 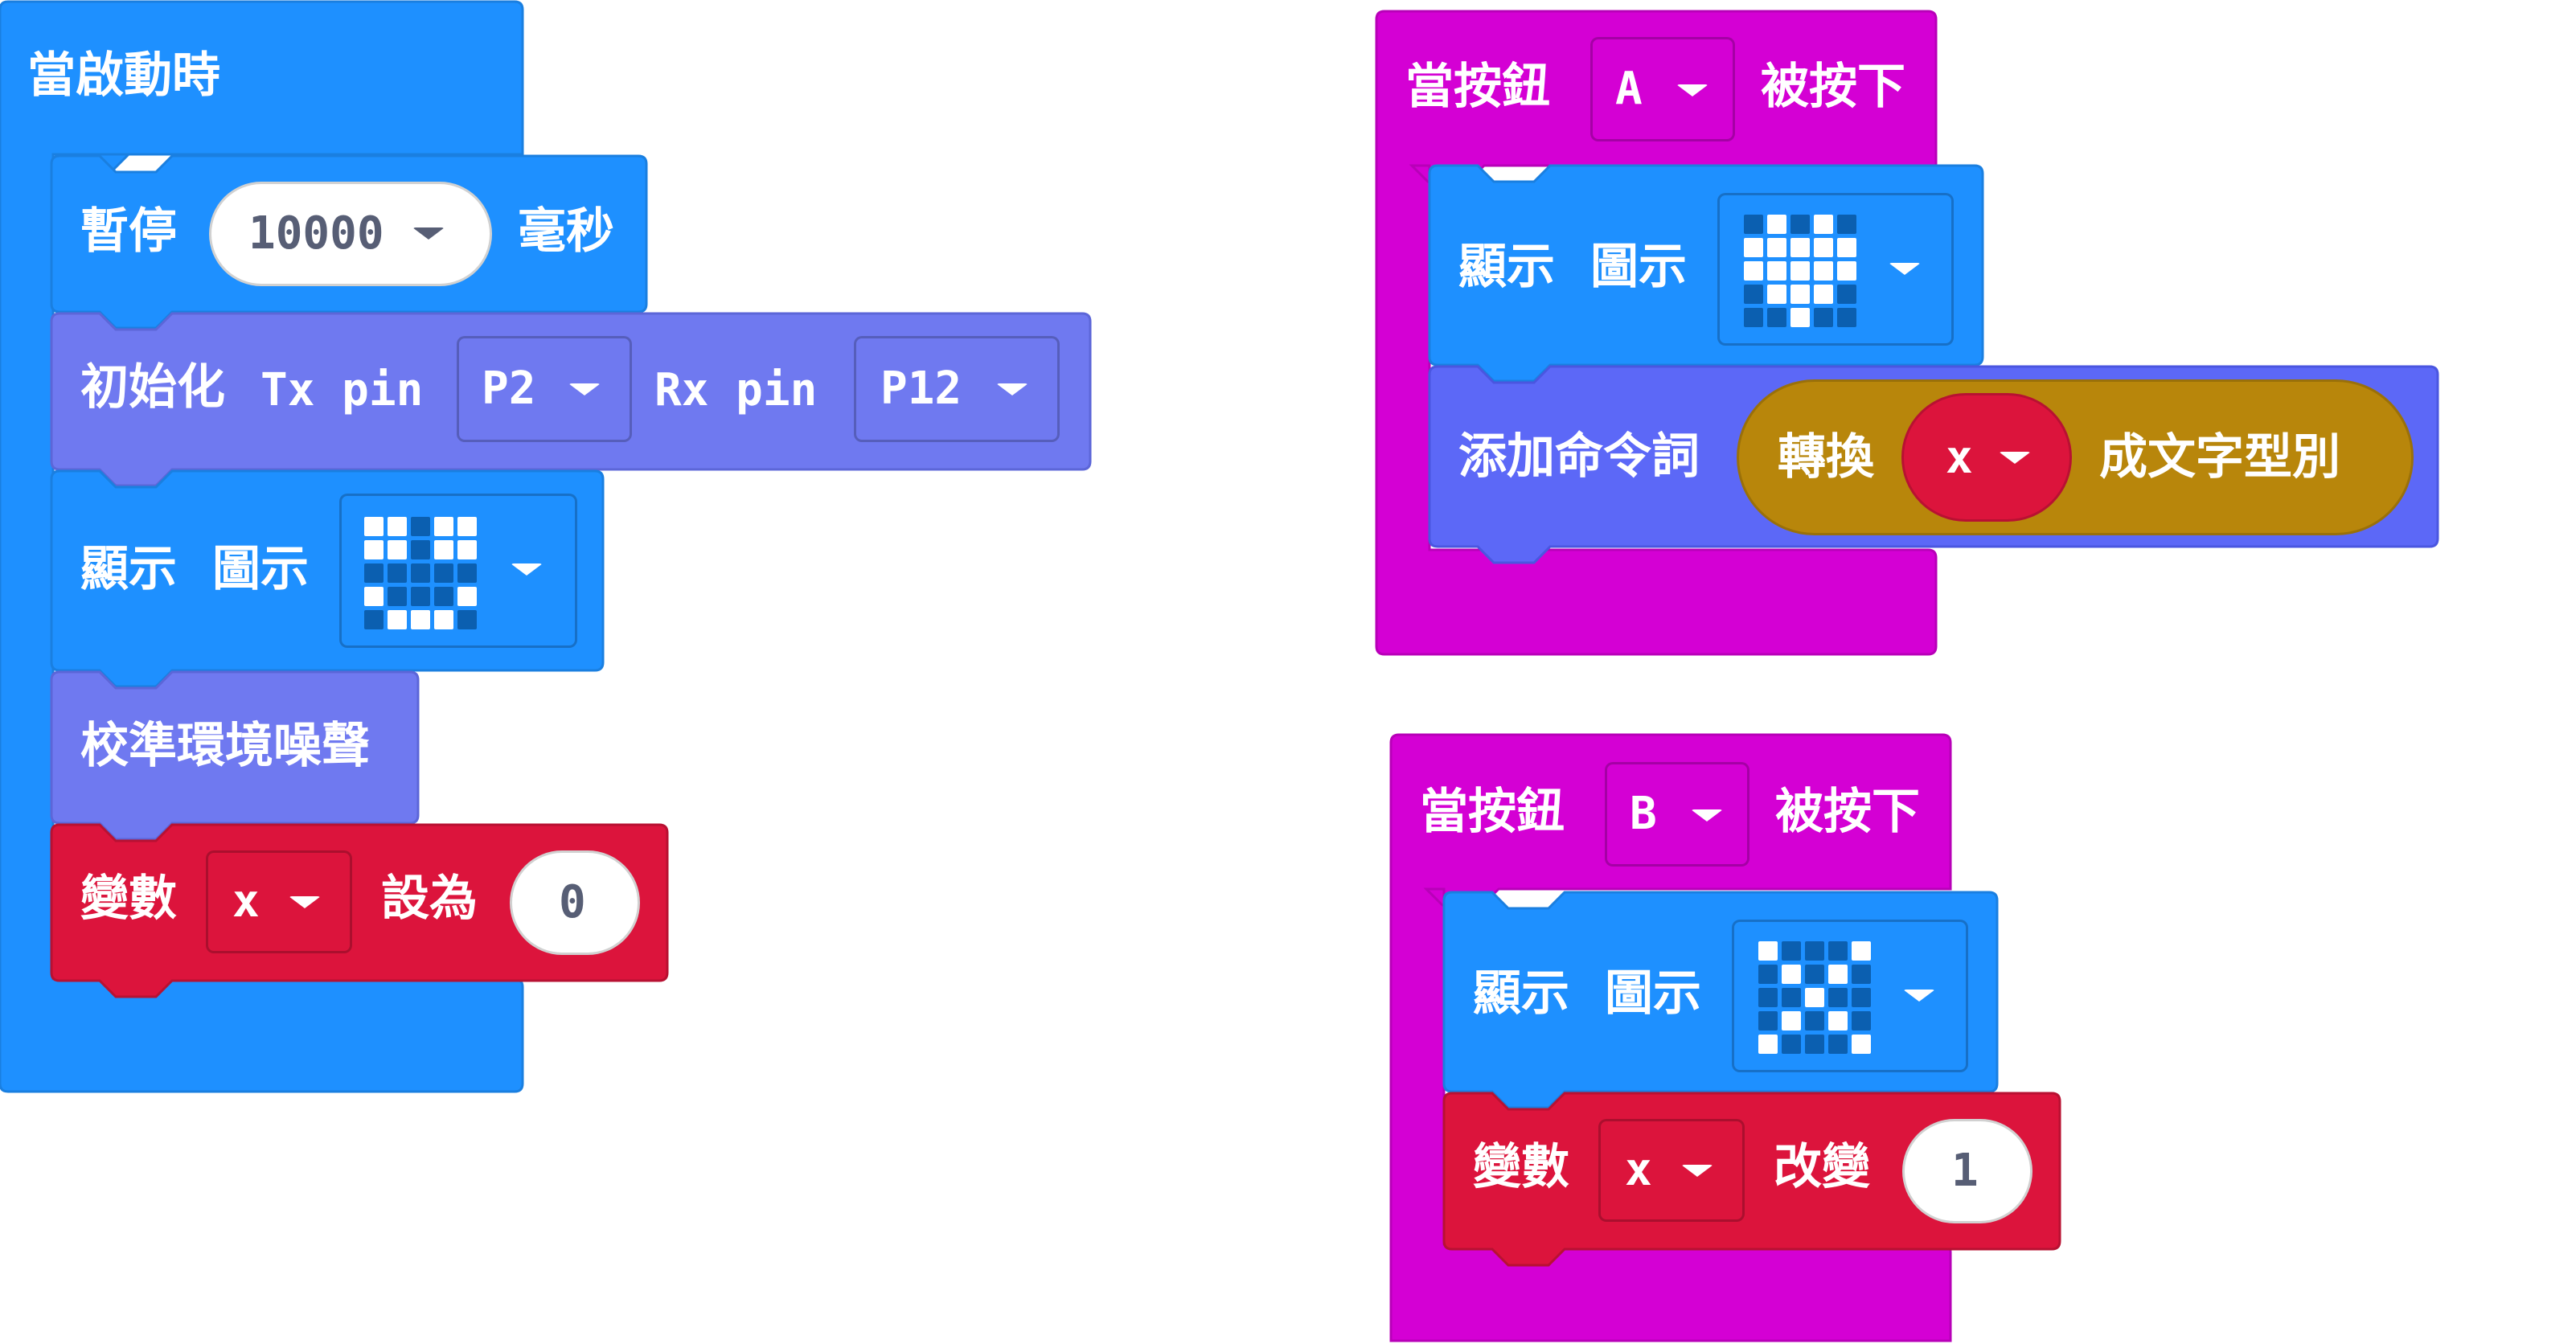 What do you see at coordinates (128, 899) in the screenshot?
I see `variable-label: 變數` at bounding box center [128, 899].